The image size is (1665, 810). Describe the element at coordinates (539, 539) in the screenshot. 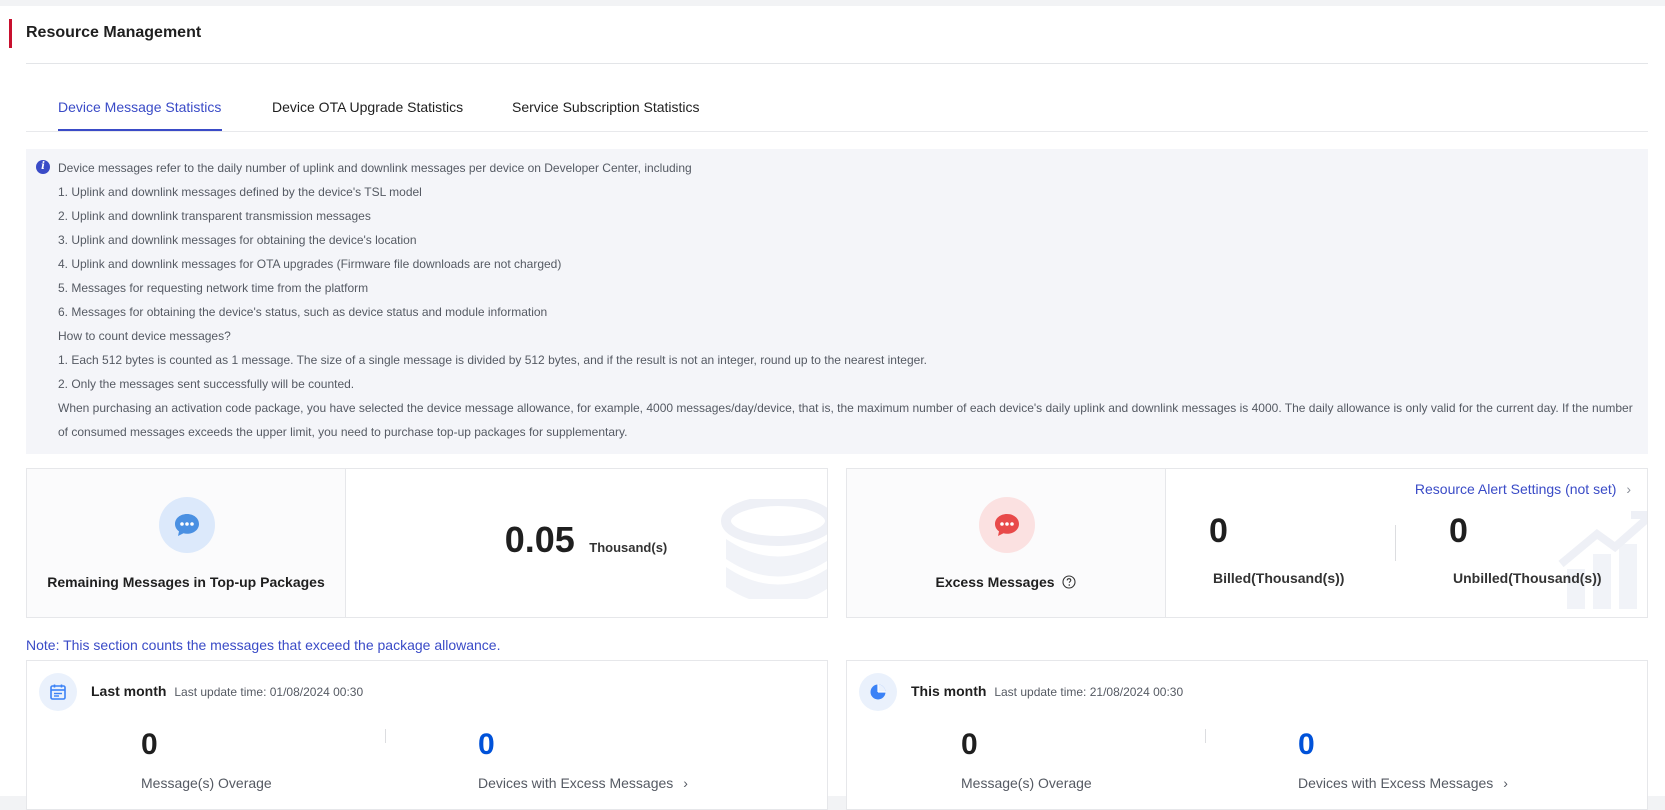

I see `remaining-messages-value: 0.05` at that location.